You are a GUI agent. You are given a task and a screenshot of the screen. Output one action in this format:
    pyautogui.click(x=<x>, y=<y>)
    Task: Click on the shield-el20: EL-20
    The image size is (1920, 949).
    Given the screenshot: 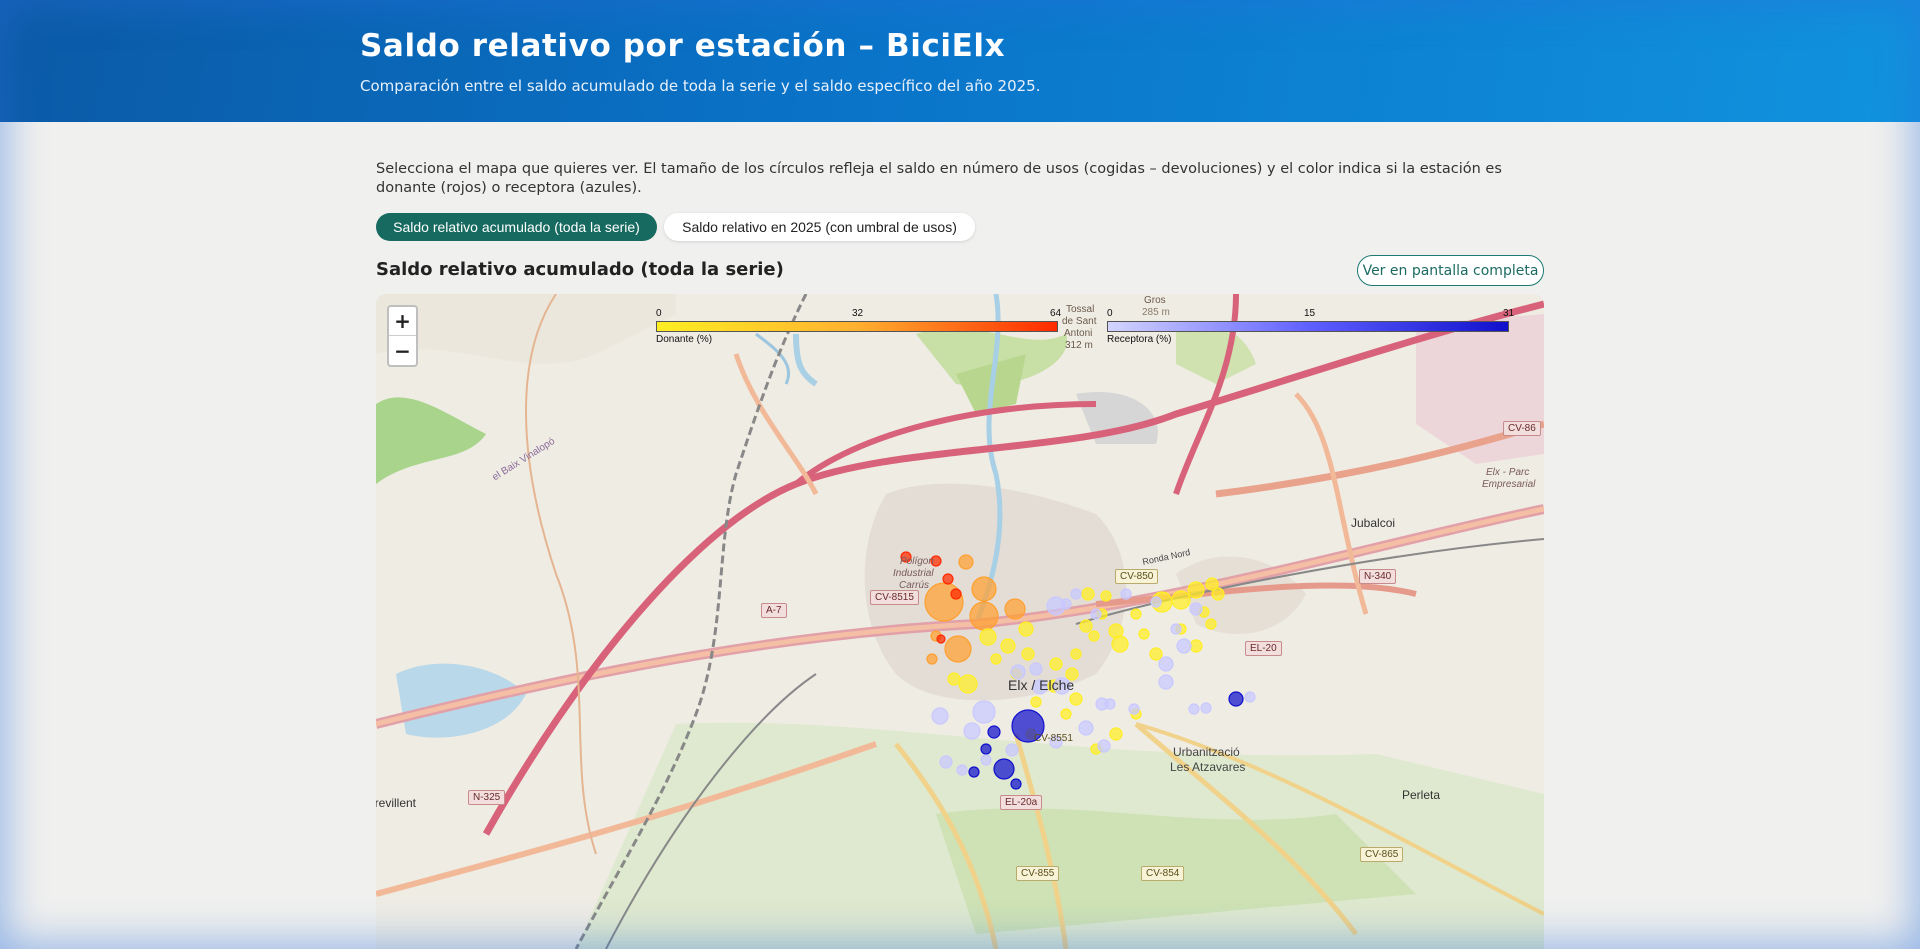 What is the action you would take?
    pyautogui.click(x=1263, y=648)
    